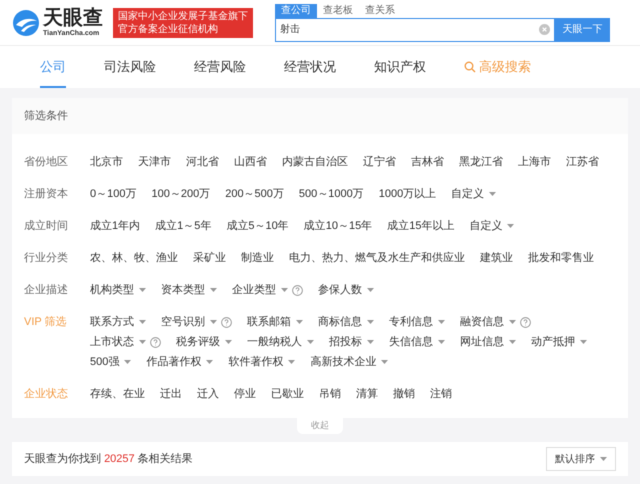 The image size is (640, 484). Describe the element at coordinates (254, 194) in the screenshot. I see `filter-option: 200～500万` at that location.